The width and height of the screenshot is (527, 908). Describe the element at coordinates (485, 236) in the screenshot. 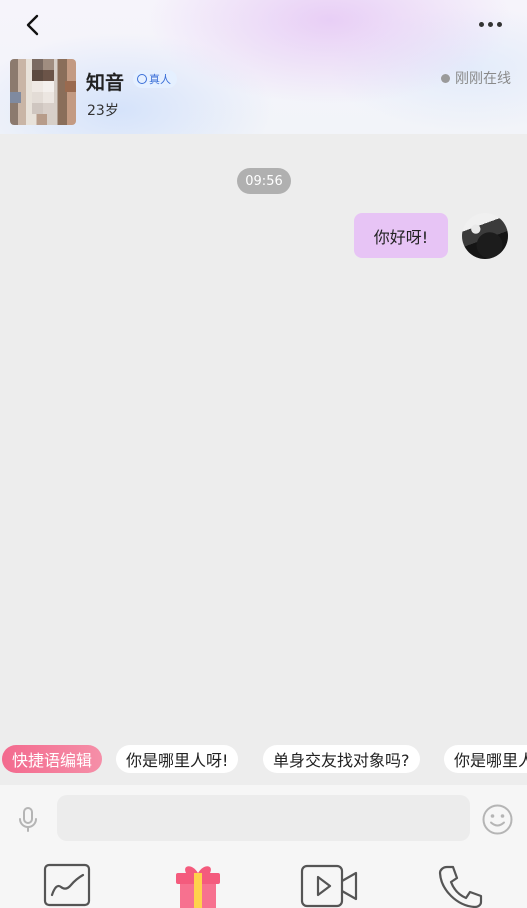

I see `my-avatar` at that location.